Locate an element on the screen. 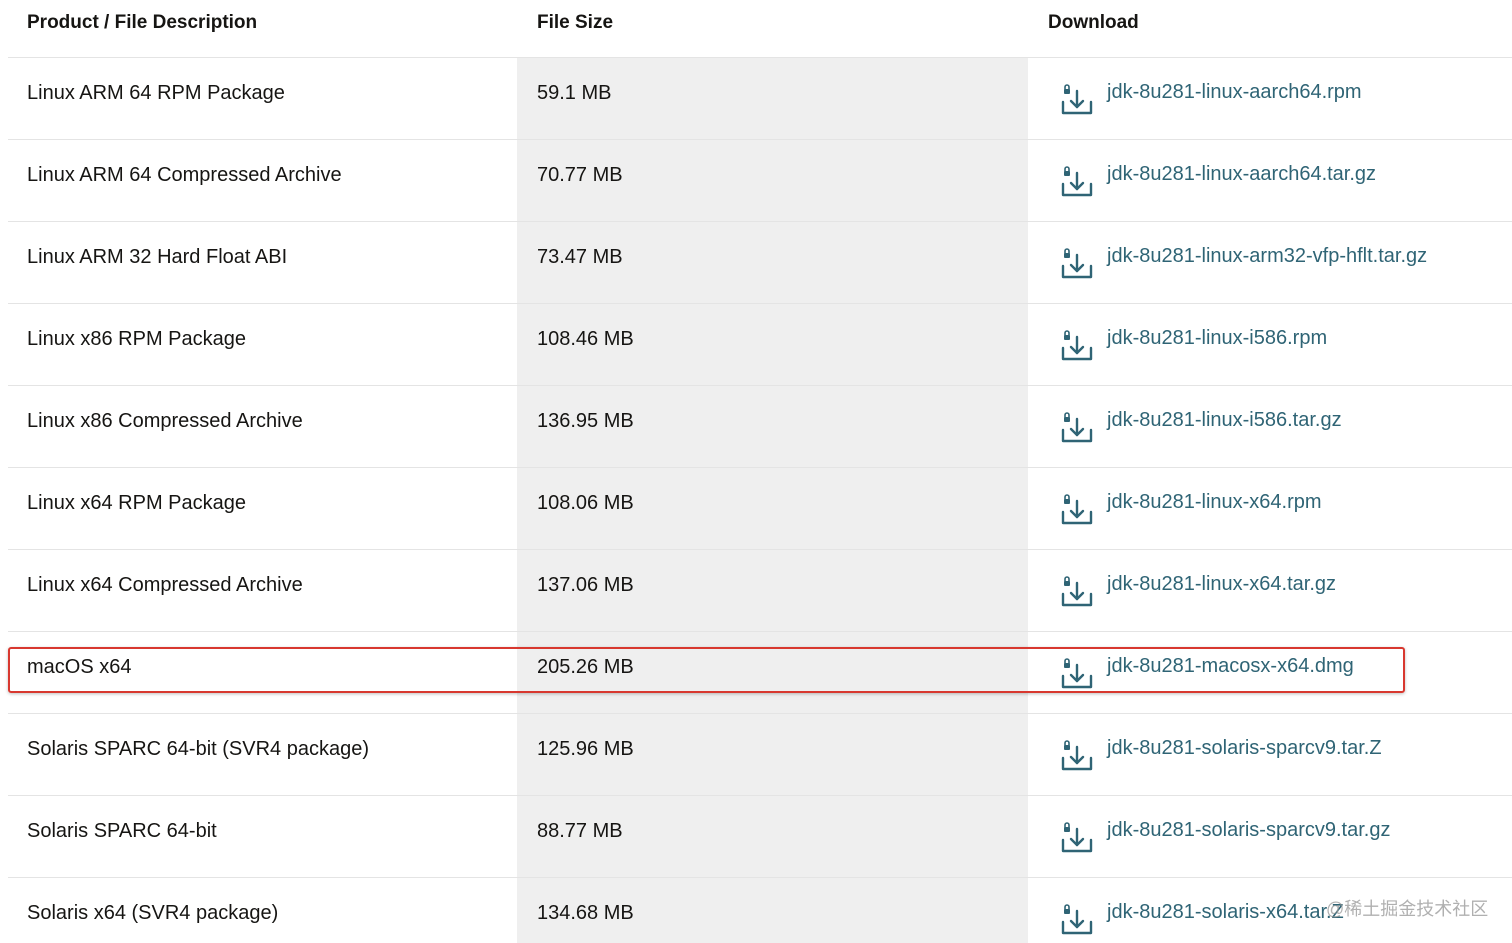 This screenshot has height=943, width=1512. row-download: jdk-8u281-linux-i586.rpm is located at coordinates (1193, 338).